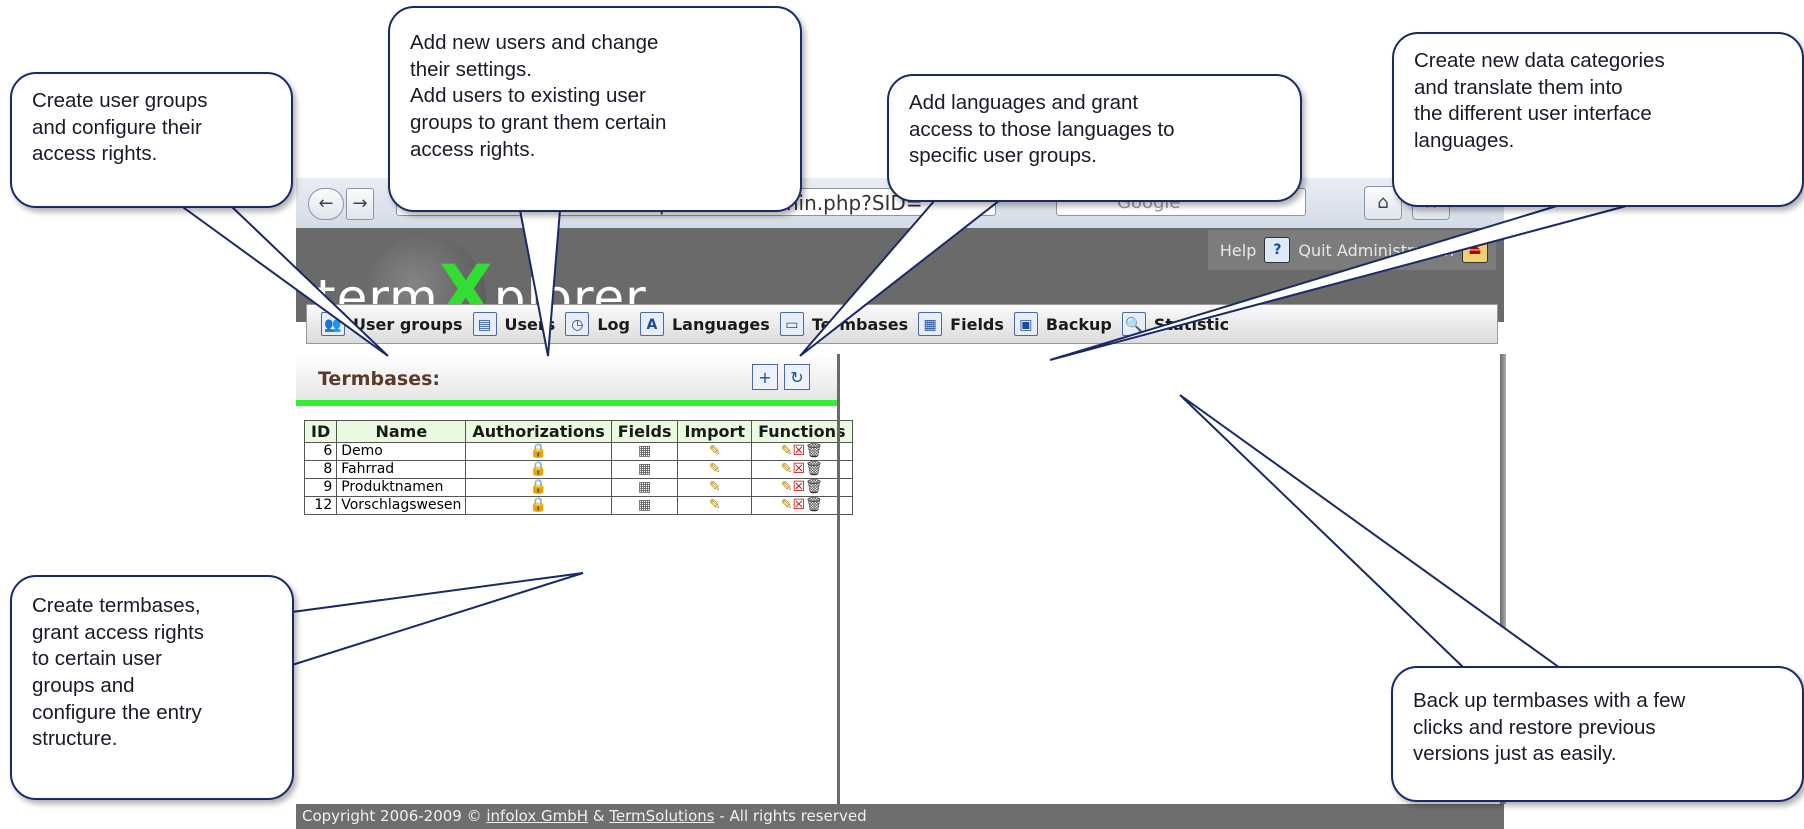 This screenshot has height=829, width=1804. Describe the element at coordinates (75, 739) in the screenshot. I see `callout-line: structure.` at that location.